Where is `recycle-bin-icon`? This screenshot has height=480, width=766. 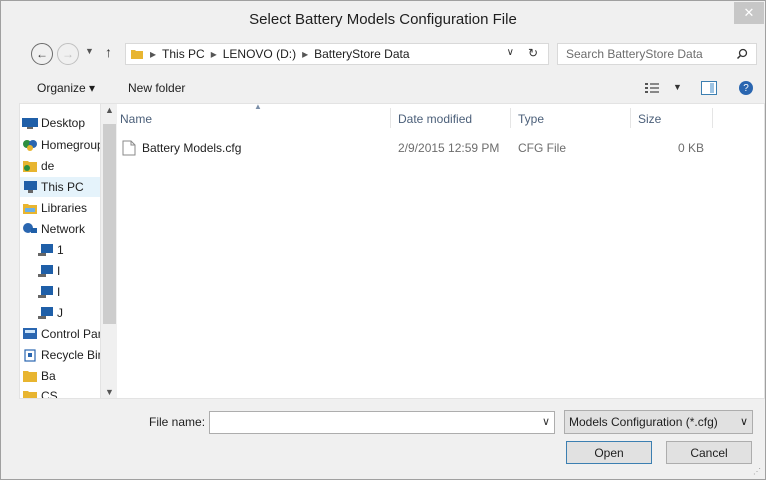
recycle-bin-icon is located at coordinates (30, 355).